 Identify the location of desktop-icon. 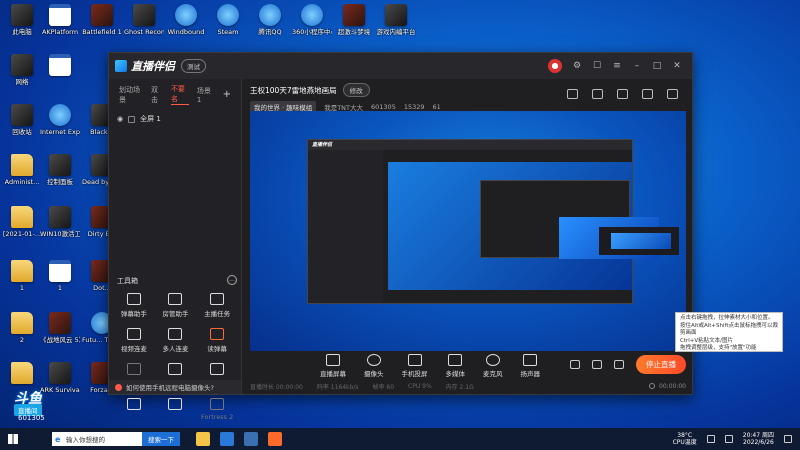
(227, 439).